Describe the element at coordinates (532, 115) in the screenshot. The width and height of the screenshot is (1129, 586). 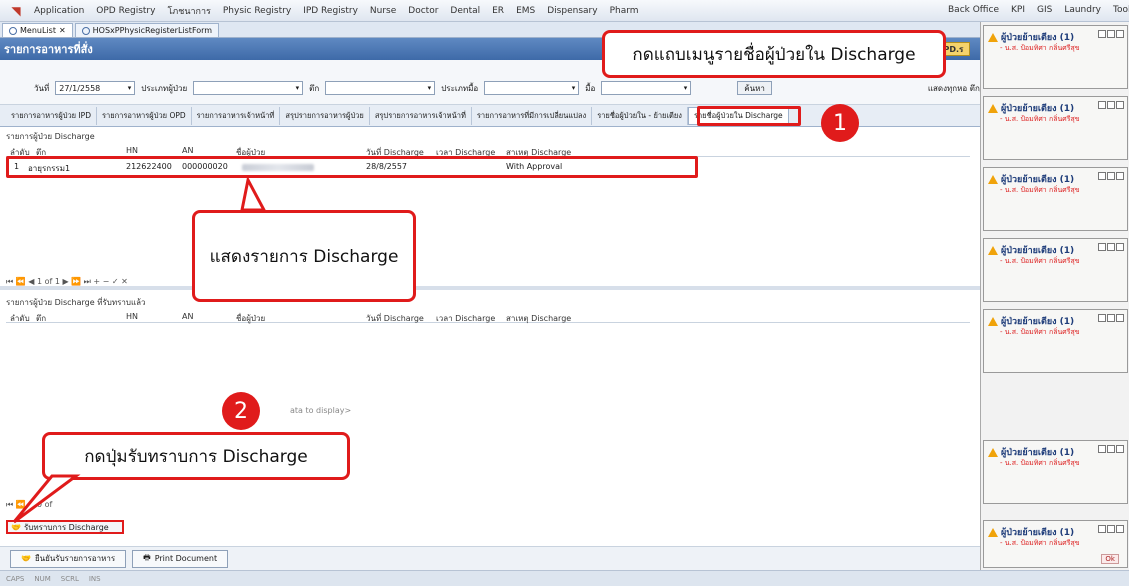
I see `tab-food-changes: รายการอาหารที่มีการเปลี่ยนแปลง` at that location.